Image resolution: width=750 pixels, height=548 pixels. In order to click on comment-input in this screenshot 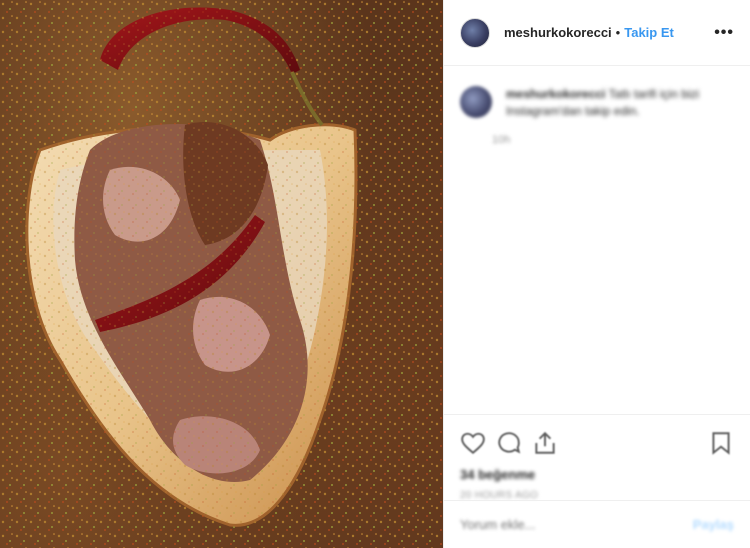, I will do `click(576, 524)`.